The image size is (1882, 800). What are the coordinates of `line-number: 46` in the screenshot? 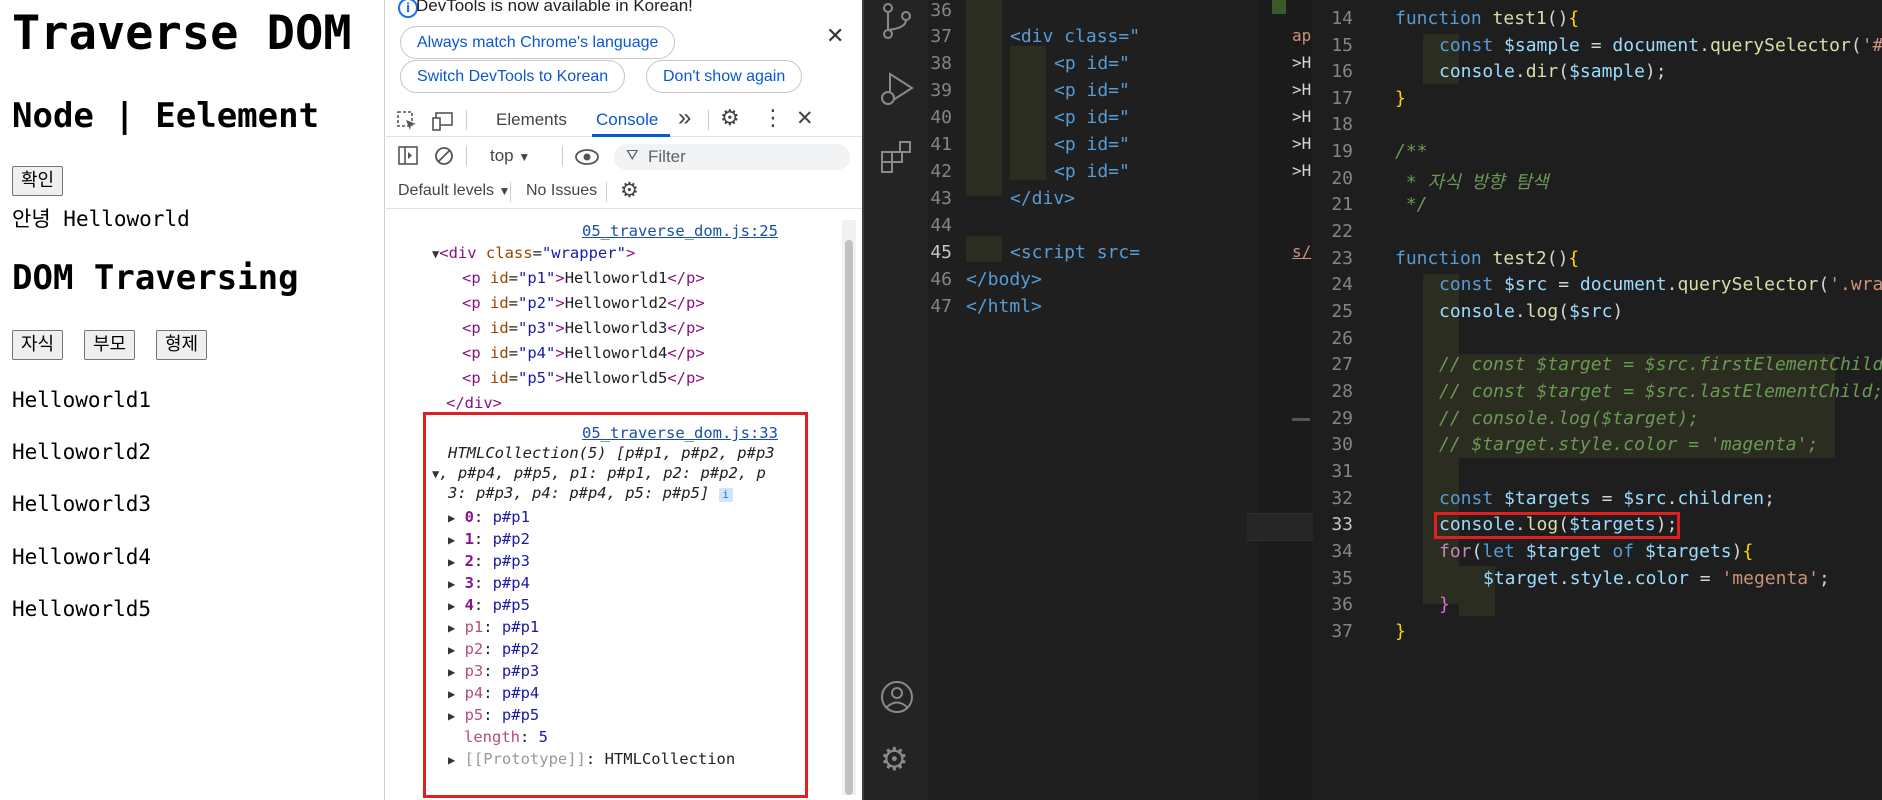 It's located at (941, 279).